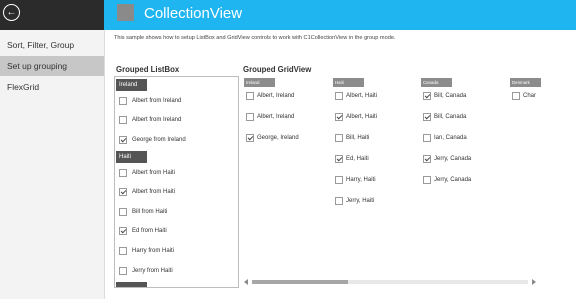 This screenshot has width=576, height=299. What do you see at coordinates (352, 159) in the screenshot?
I see `grid-item: Ed, Haiti` at bounding box center [352, 159].